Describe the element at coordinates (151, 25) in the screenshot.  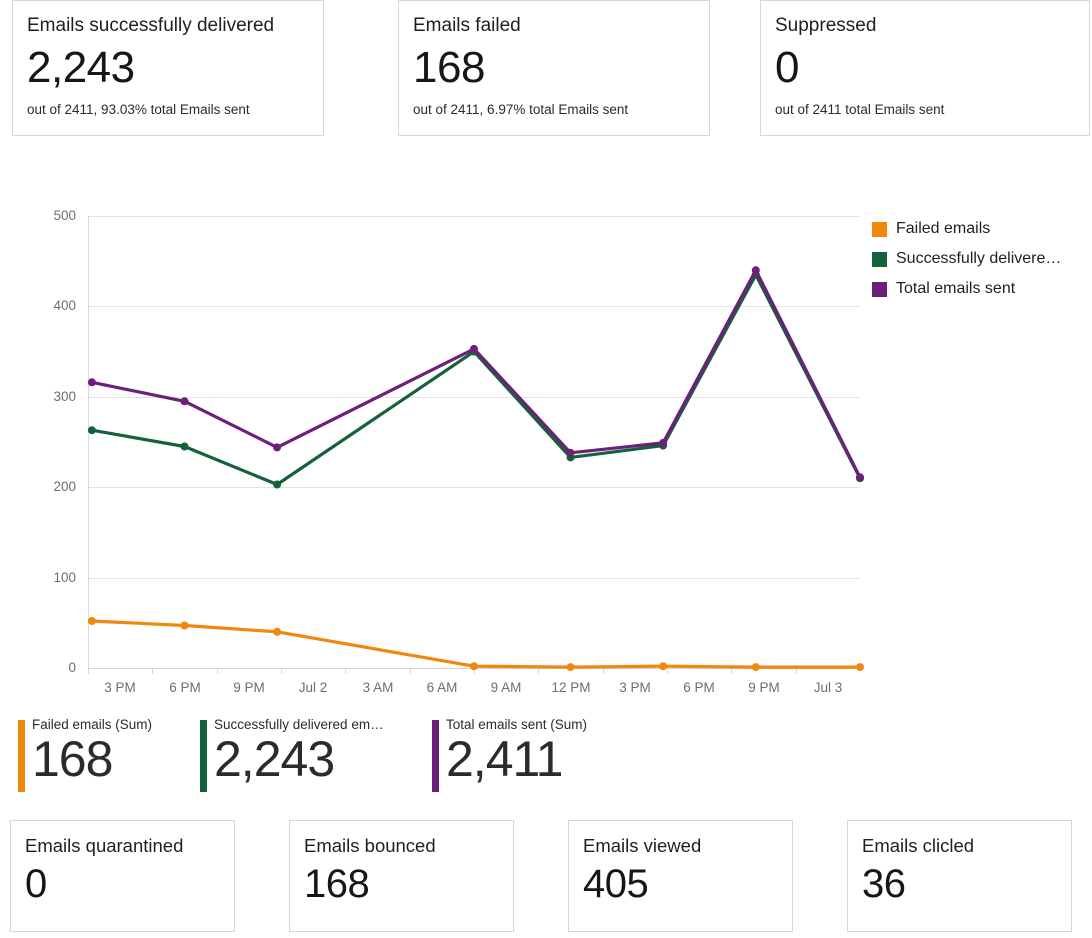
I see `kpi-title: Emails successfully delivered` at that location.